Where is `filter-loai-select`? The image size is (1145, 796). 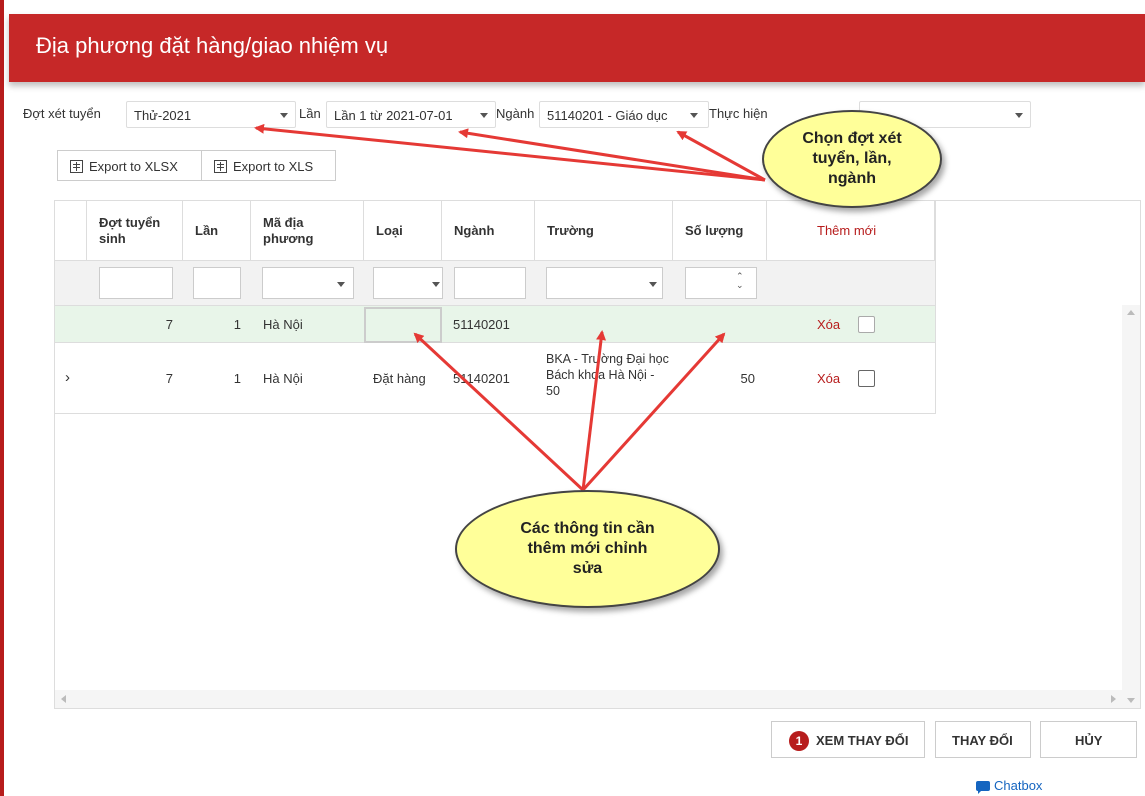 filter-loai-select is located at coordinates (408, 283).